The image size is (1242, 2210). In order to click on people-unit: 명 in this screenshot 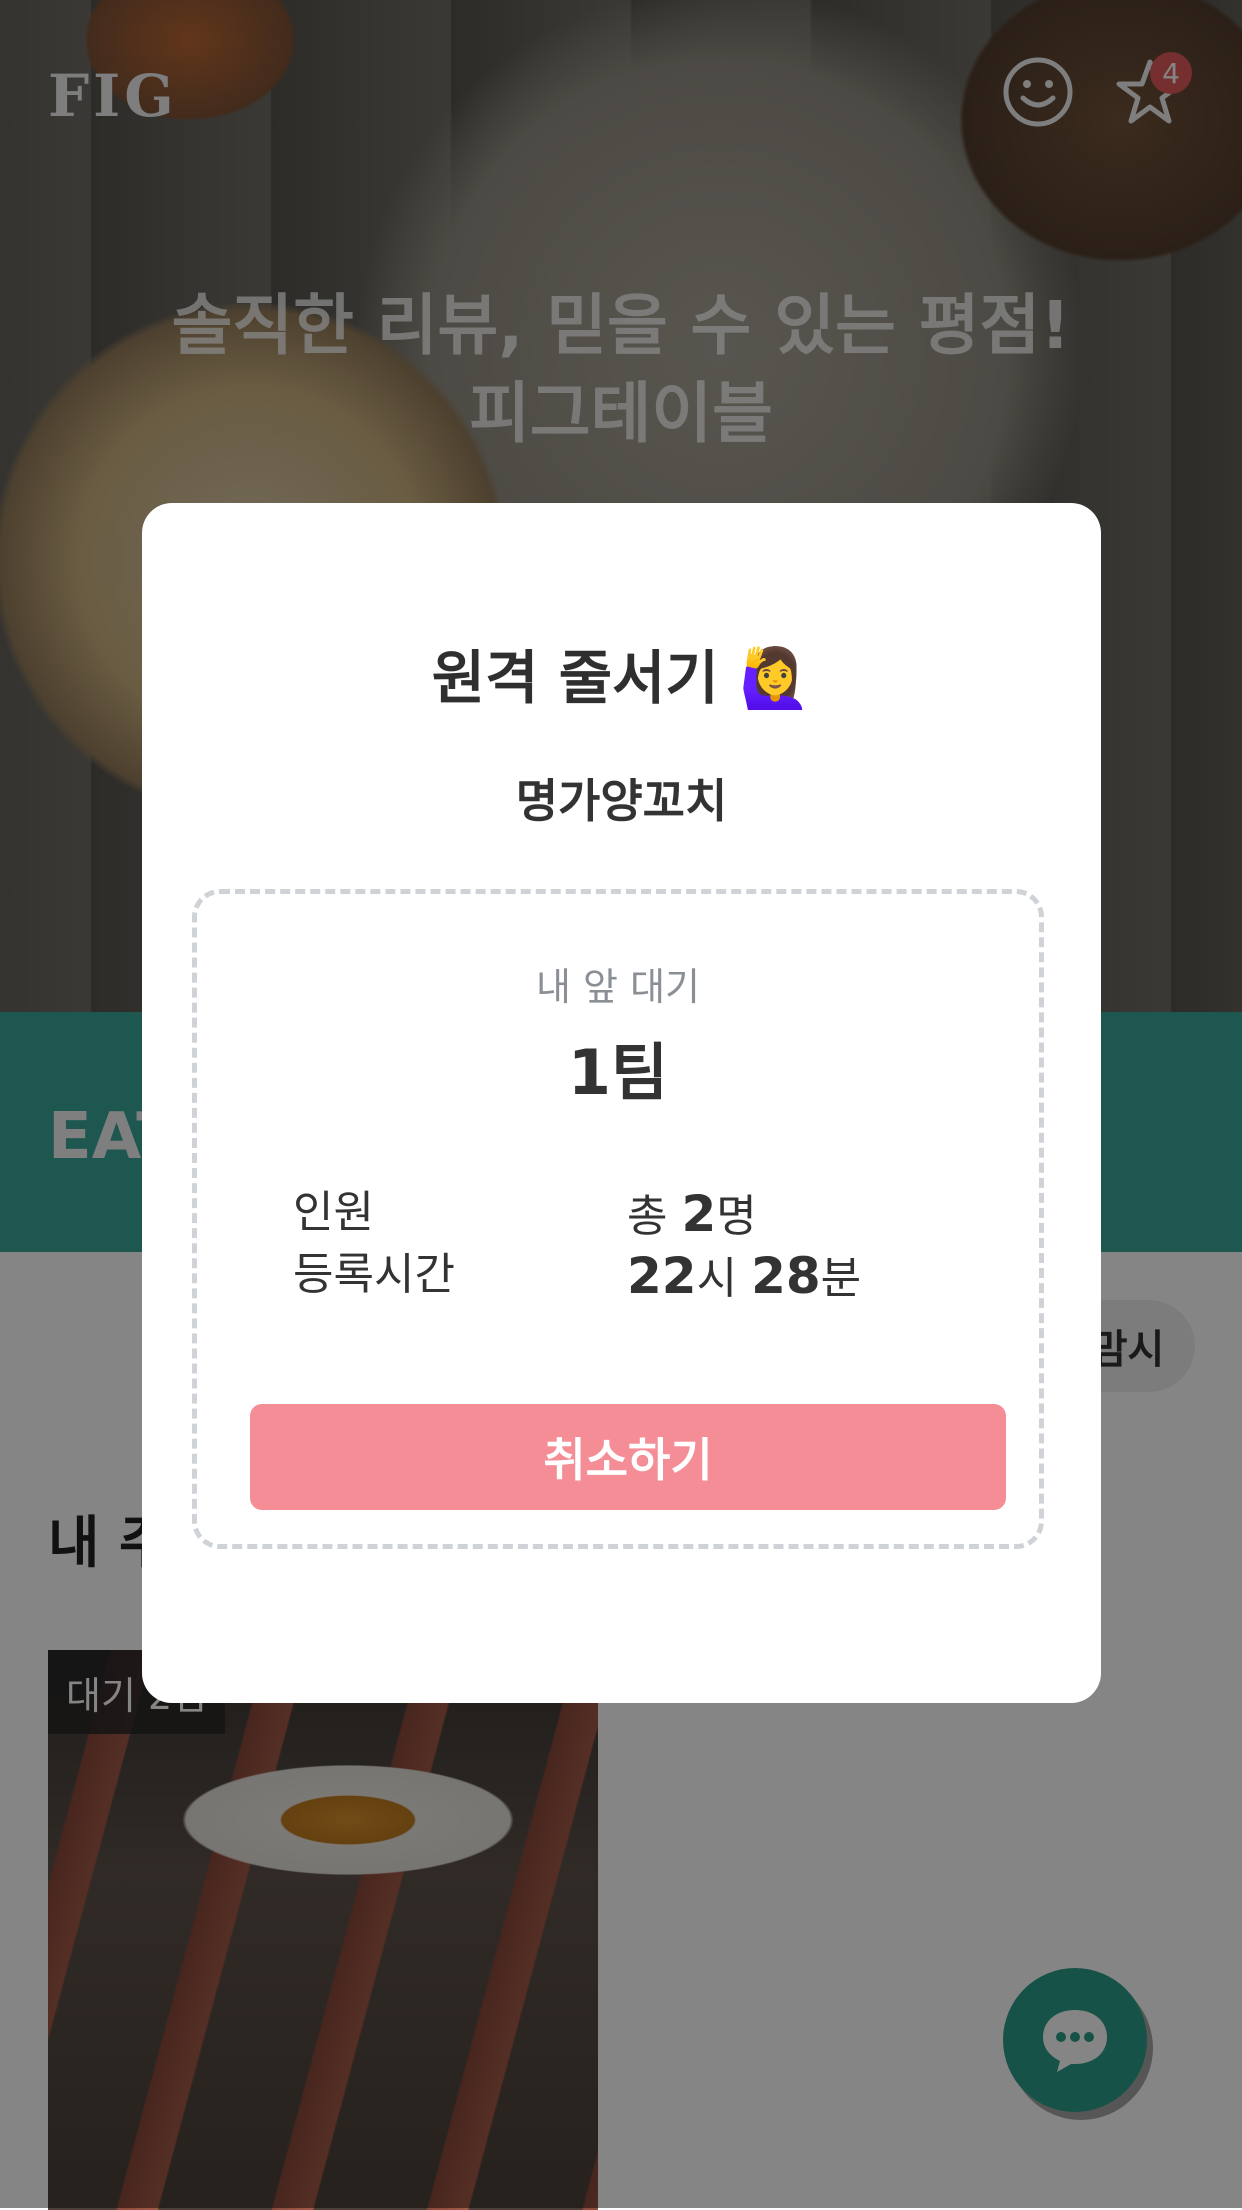, I will do `click(736, 1216)`.